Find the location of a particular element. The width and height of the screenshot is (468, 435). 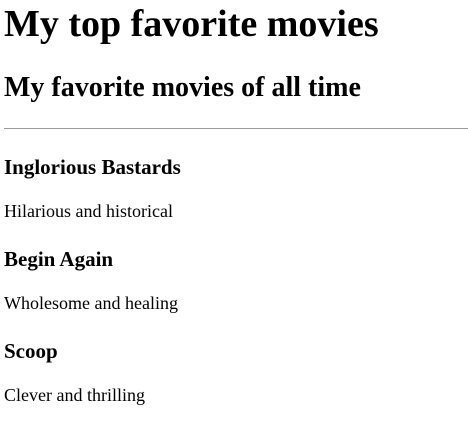

movie-description: Hilarious and historical is located at coordinates (88, 211).